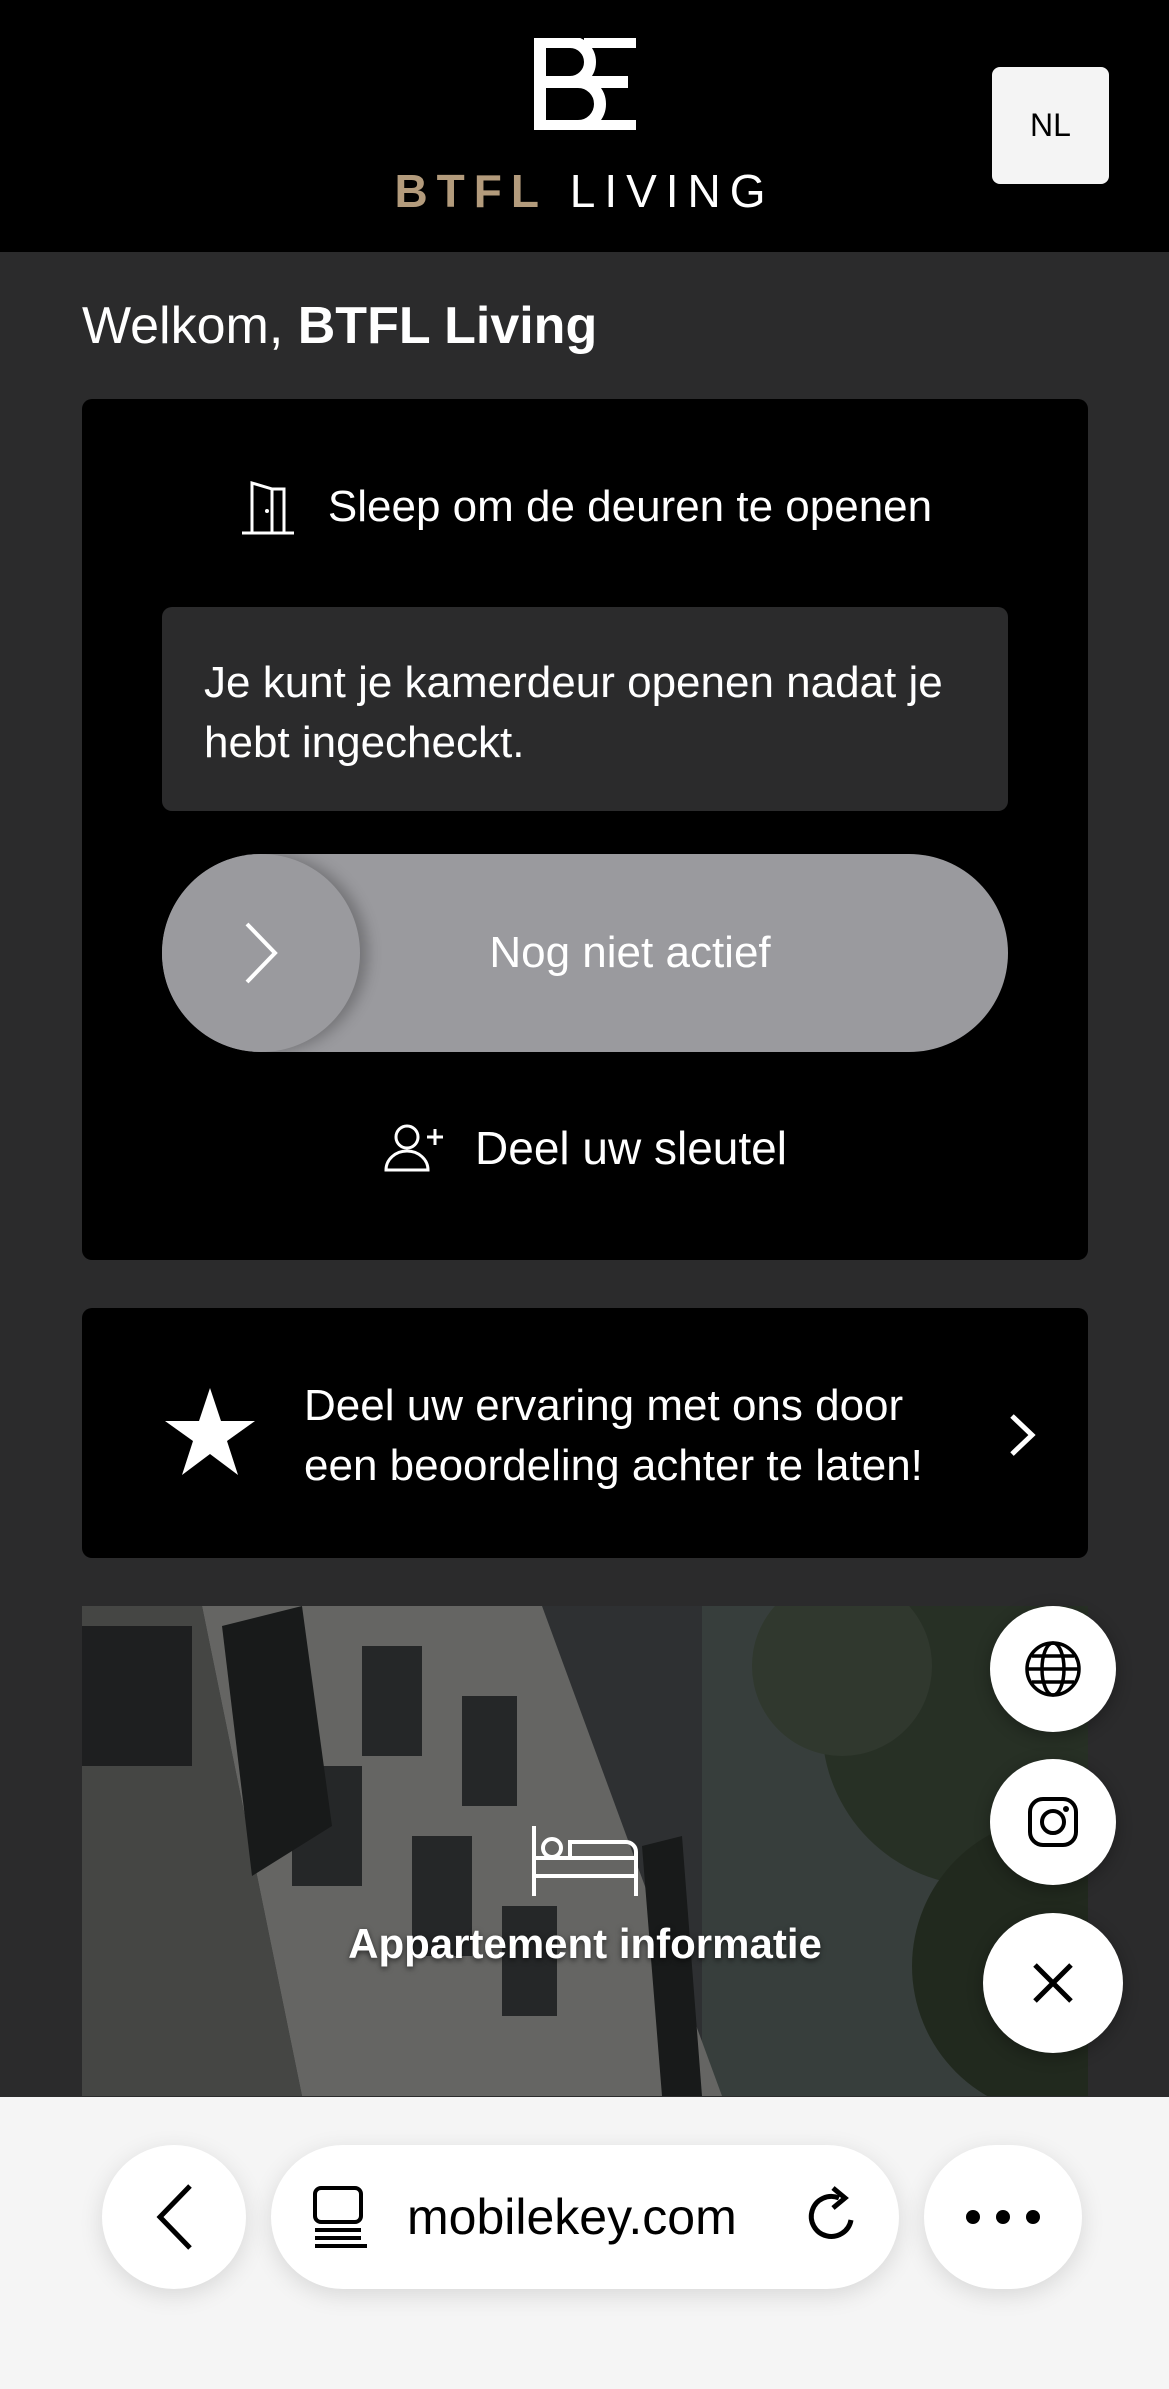 The height and width of the screenshot is (2389, 1169). What do you see at coordinates (267, 507) in the screenshot?
I see `door-icon` at bounding box center [267, 507].